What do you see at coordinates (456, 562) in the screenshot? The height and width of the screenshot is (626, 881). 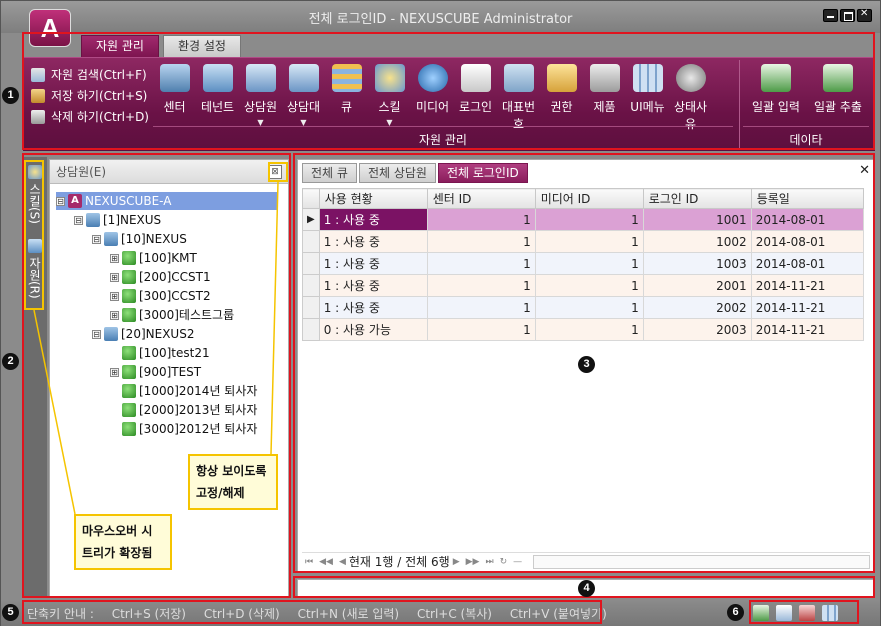 I see `next-row-icon: ▶` at bounding box center [456, 562].